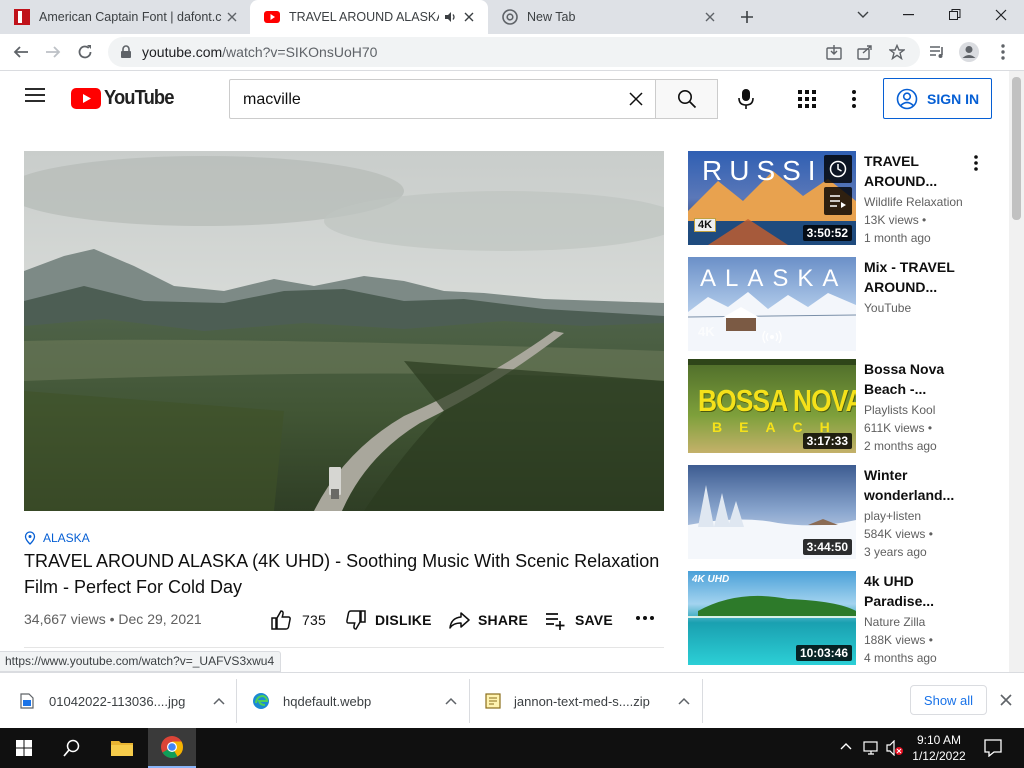 The height and width of the screenshot is (768, 1024). I want to click on upload-age: 2 months ago, so click(900, 446).